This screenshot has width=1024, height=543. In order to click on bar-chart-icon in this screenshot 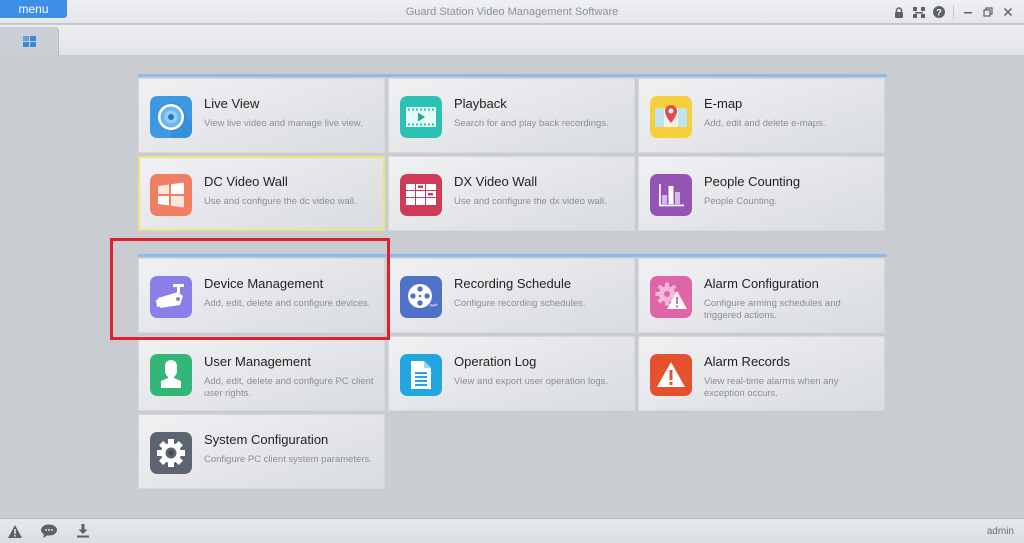, I will do `click(671, 195)`.